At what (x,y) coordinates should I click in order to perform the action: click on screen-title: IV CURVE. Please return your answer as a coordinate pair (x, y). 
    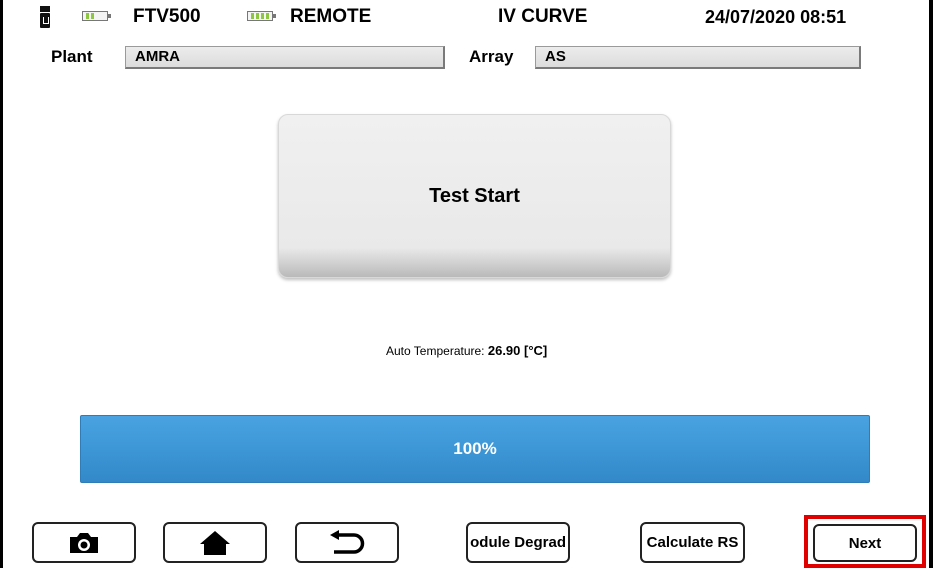
    Looking at the image, I should click on (543, 16).